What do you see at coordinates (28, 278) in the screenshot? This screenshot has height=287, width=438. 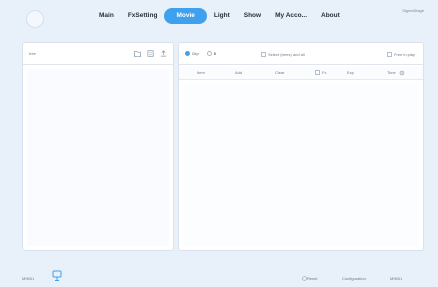 I see `status-left-text: M9651` at bounding box center [28, 278].